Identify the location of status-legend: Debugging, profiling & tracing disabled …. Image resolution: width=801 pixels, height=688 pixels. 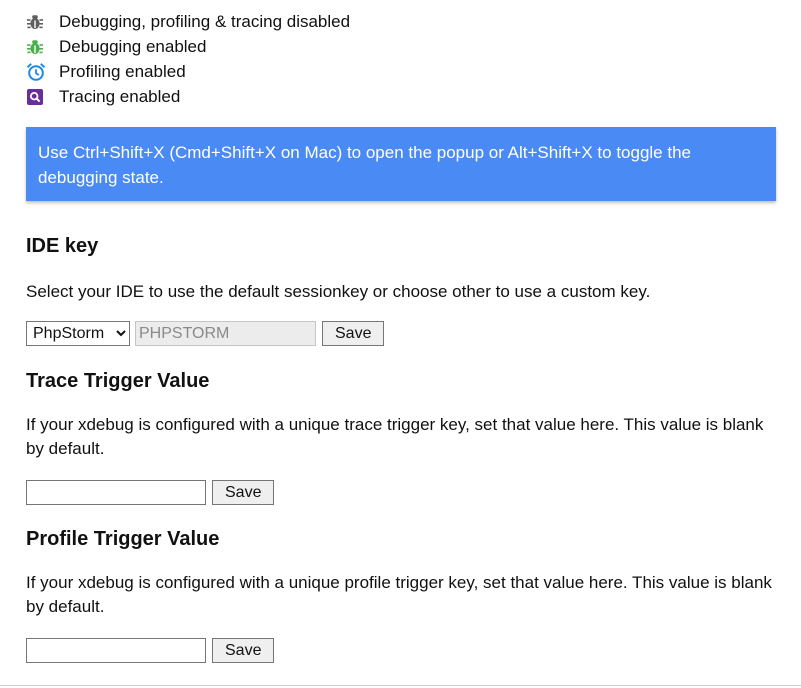
(188, 59).